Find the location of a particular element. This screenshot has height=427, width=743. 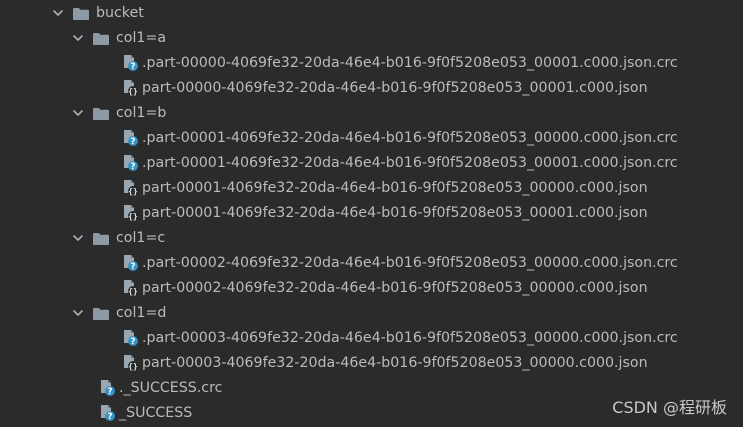

file-label: ._SUCCESS.crc is located at coordinates (171, 387).